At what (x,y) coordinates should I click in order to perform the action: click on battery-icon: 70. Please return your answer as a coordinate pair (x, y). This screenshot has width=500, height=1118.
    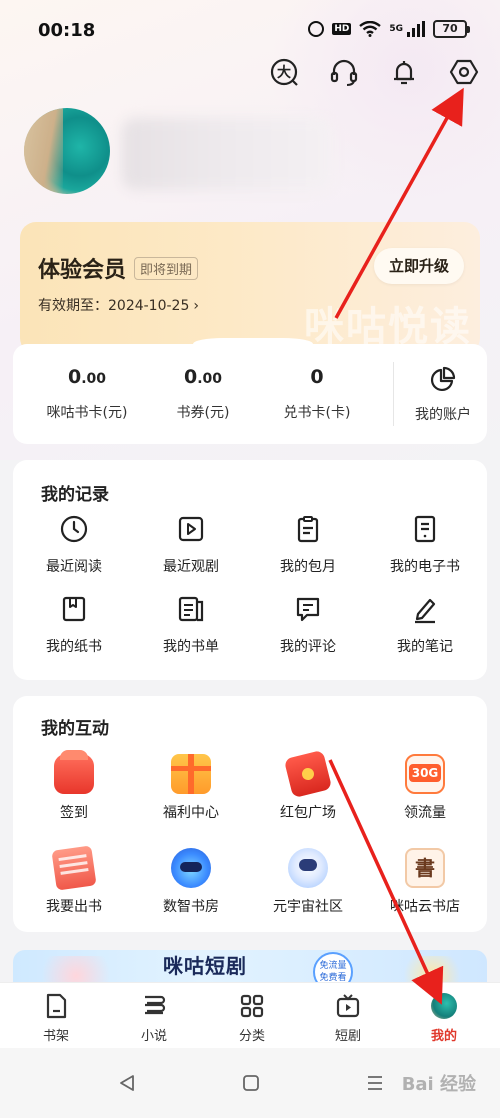
    Looking at the image, I should click on (451, 29).